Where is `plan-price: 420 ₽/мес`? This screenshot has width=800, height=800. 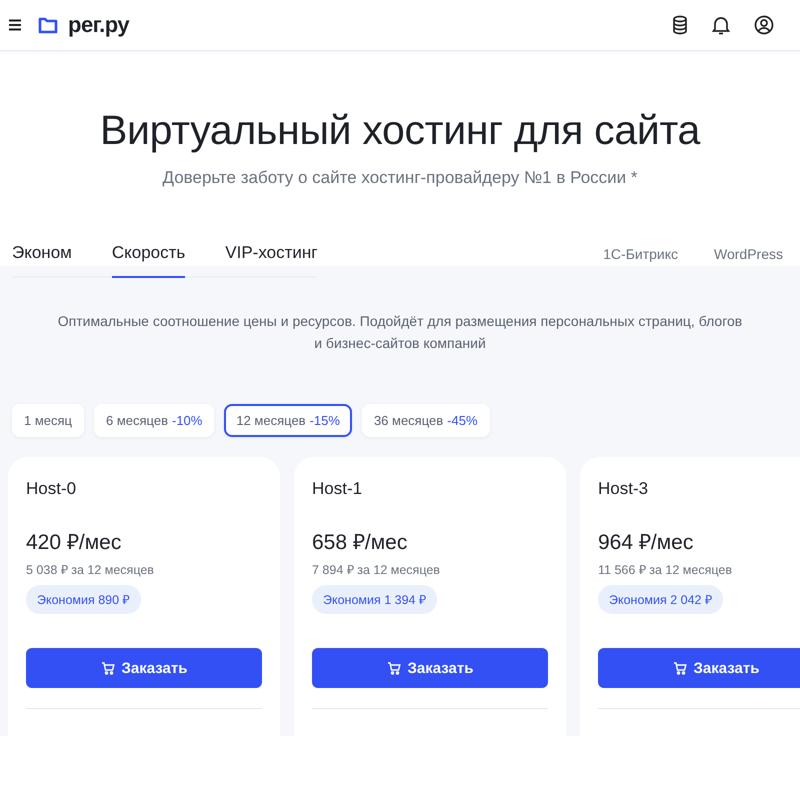
plan-price: 420 ₽/мес is located at coordinates (74, 542).